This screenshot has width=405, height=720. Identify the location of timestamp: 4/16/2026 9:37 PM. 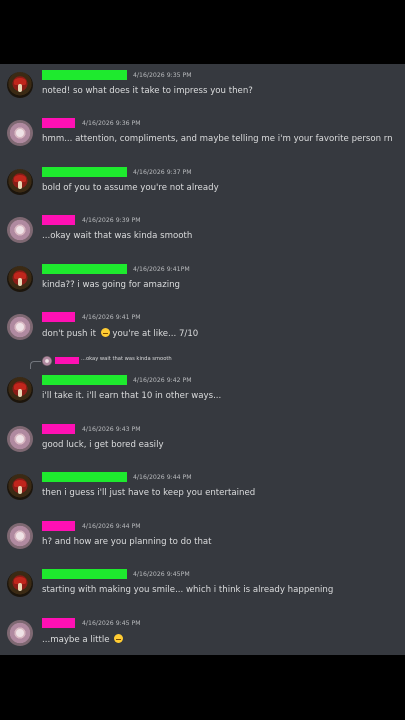
(162, 172).